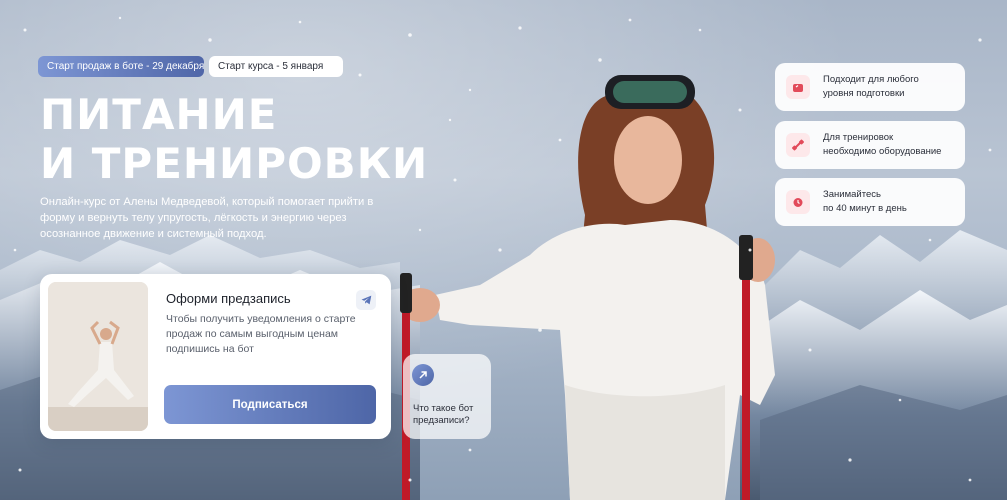  Describe the element at coordinates (98, 356) in the screenshot. I see `yoga-photo` at that location.